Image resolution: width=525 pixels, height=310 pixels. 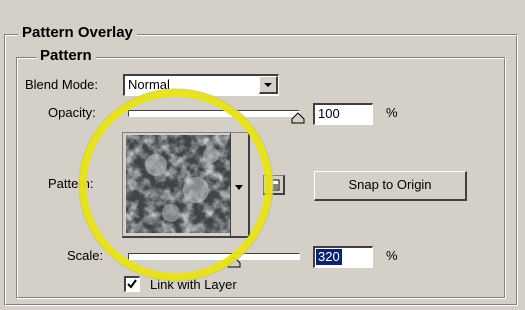 What do you see at coordinates (201, 85) in the screenshot?
I see `blend-mode-select: Normal` at bounding box center [201, 85].